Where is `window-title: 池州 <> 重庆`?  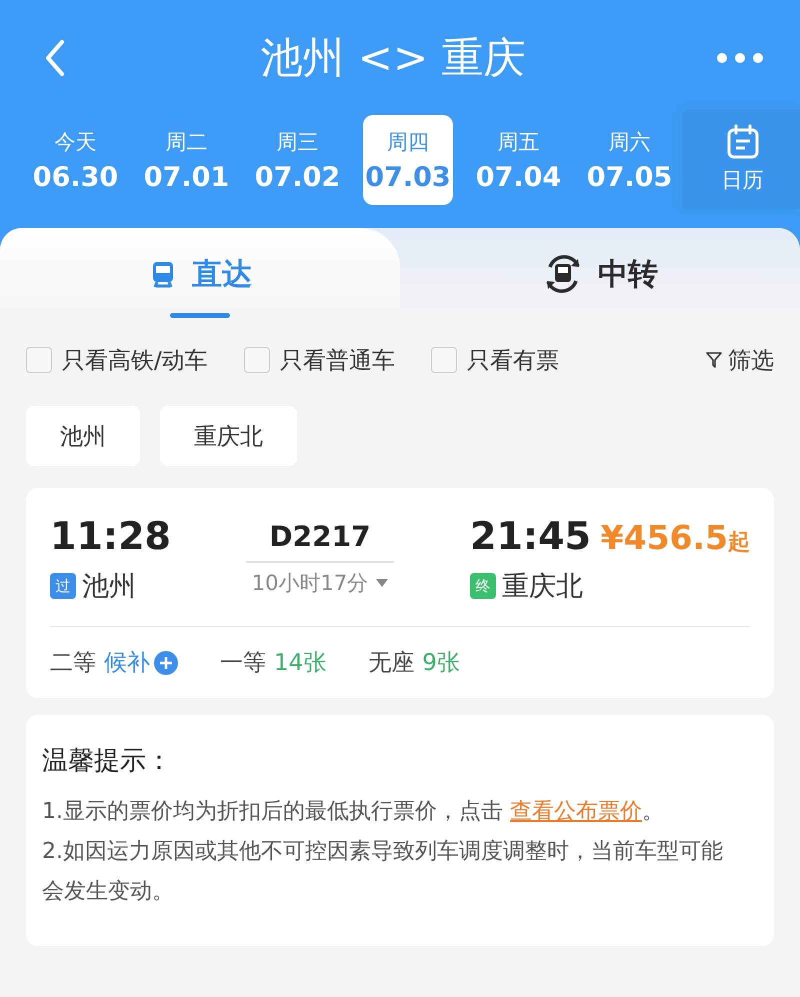 window-title: 池州 <> 重庆 is located at coordinates (393, 58).